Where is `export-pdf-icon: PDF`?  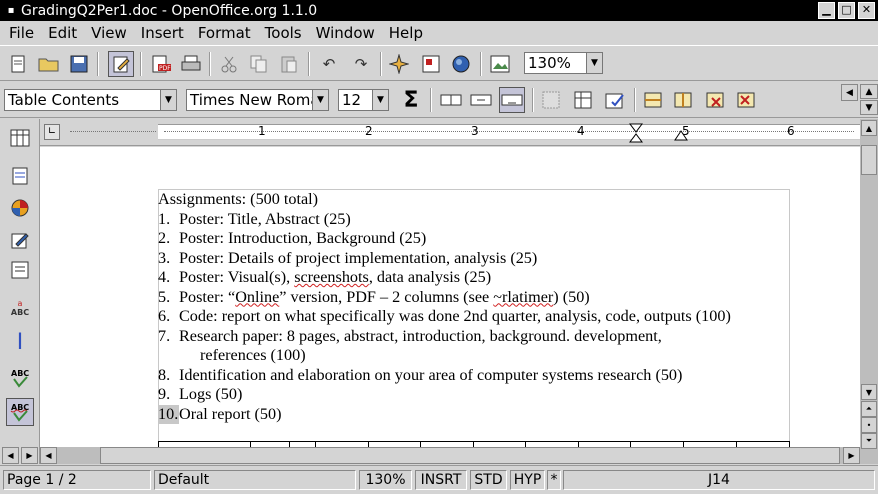 export-pdf-icon: PDF is located at coordinates (161, 64).